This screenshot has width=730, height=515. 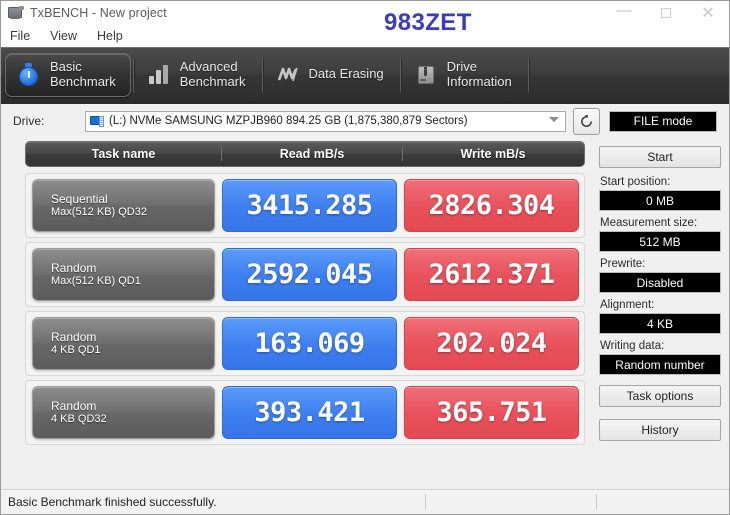 What do you see at coordinates (491, 343) in the screenshot?
I see `write-value: 202.024` at bounding box center [491, 343].